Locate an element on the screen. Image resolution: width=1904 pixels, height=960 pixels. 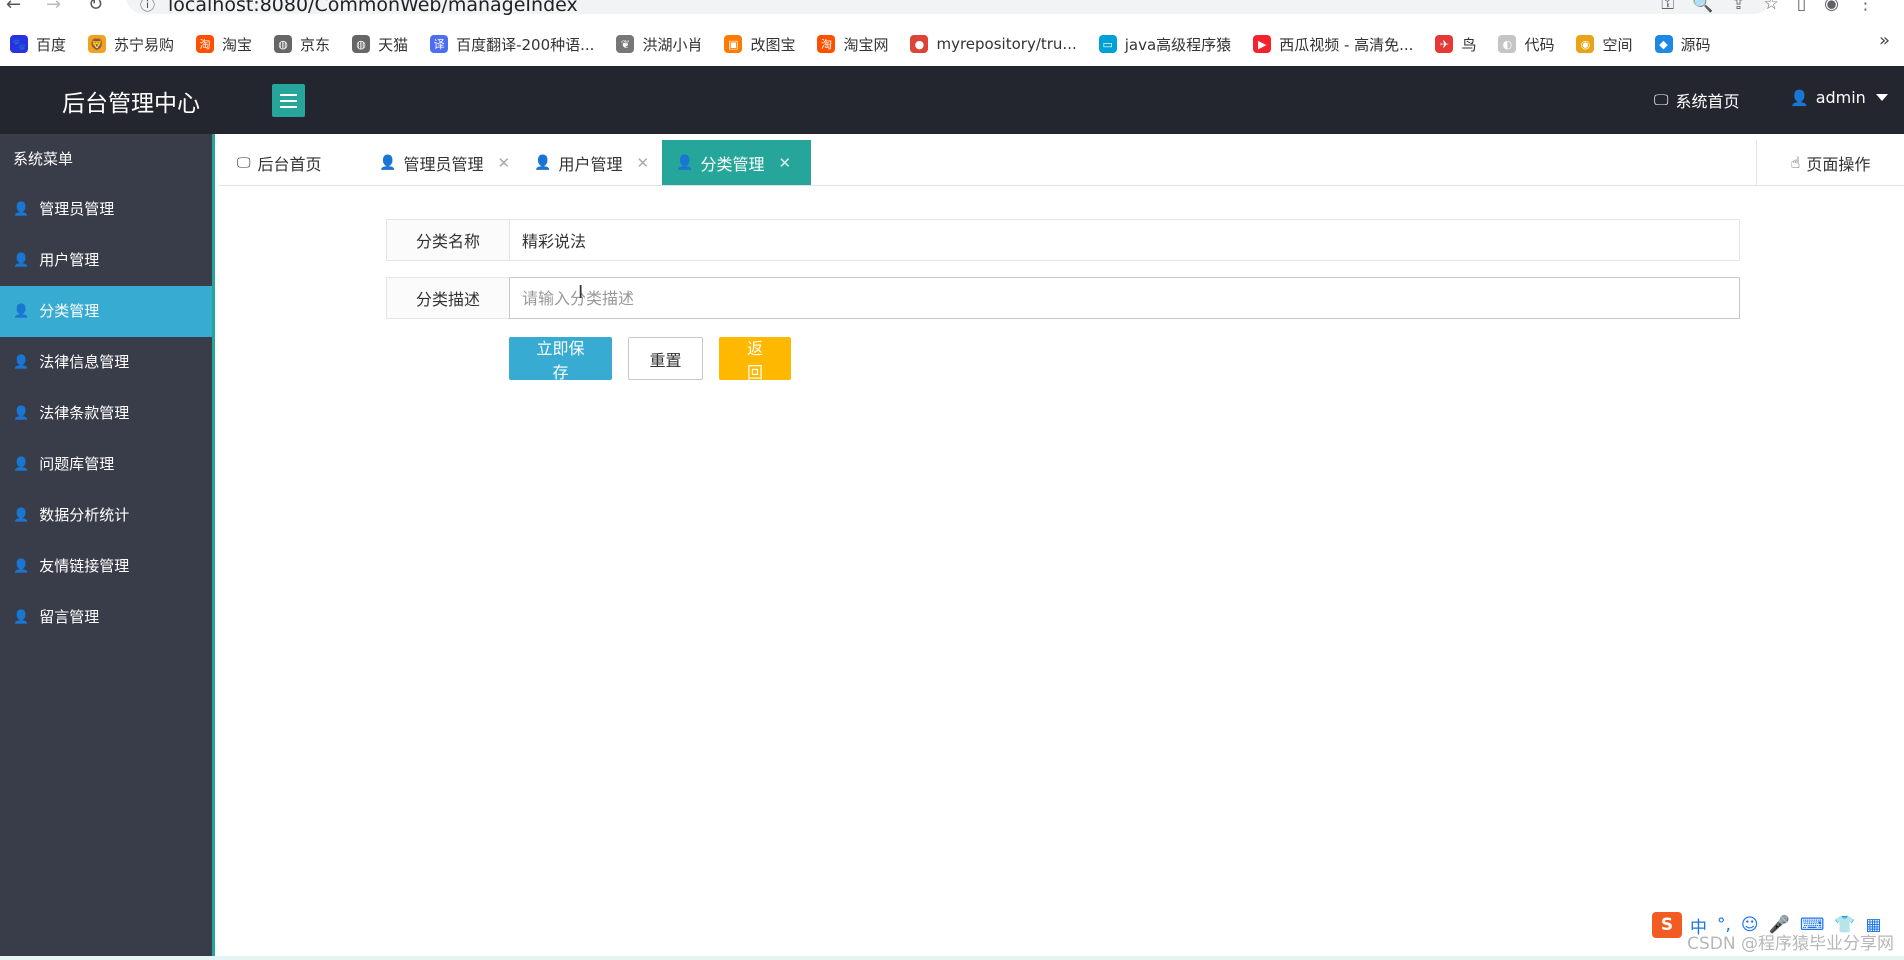
category-name-input is located at coordinates (1124, 240).